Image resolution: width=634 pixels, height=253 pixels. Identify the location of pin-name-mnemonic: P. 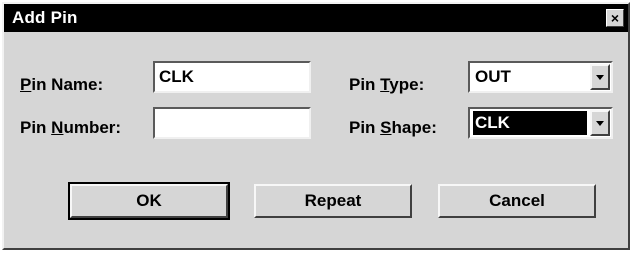
(26, 84).